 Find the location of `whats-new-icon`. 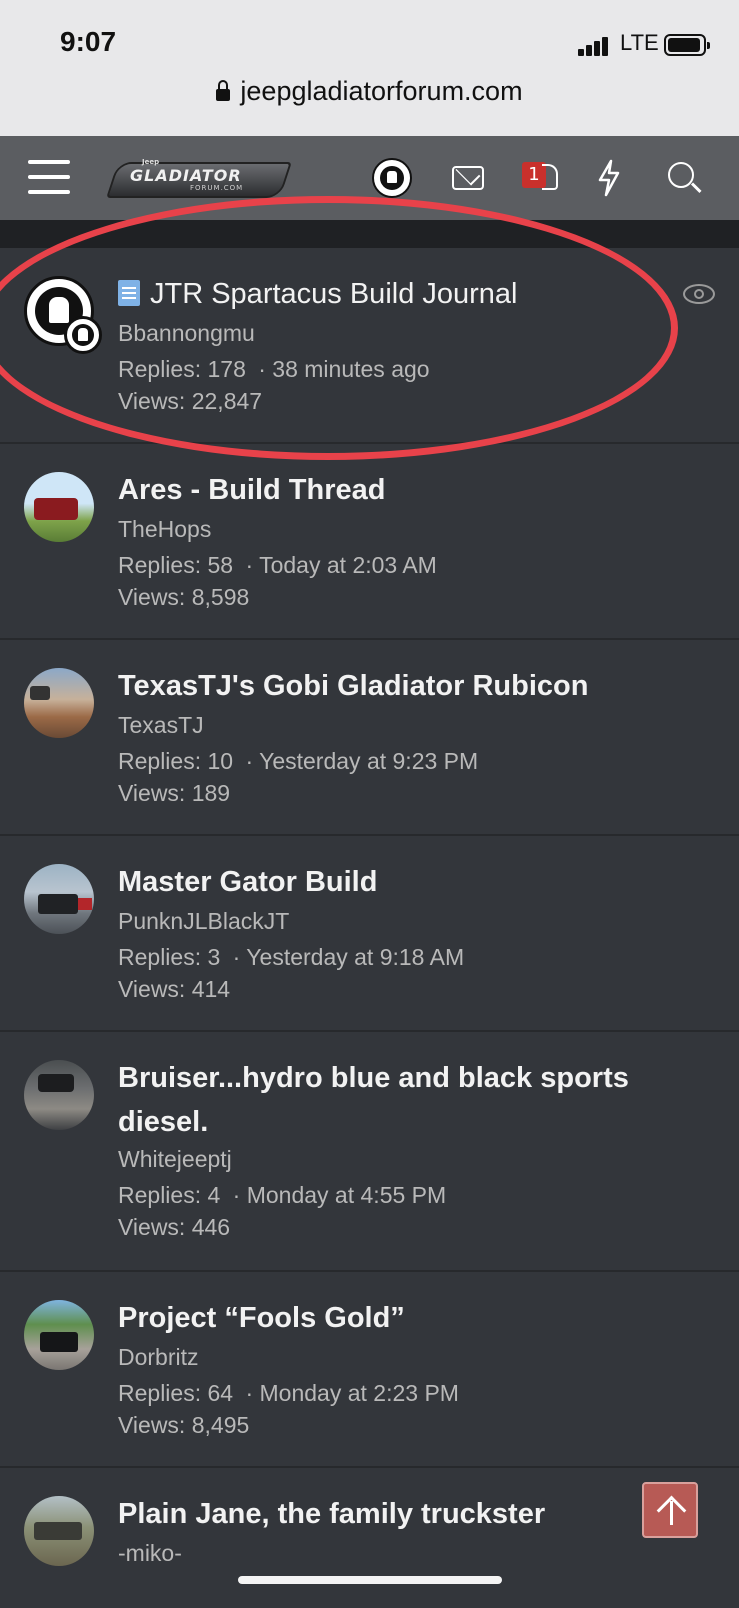

whats-new-icon is located at coordinates (609, 178).